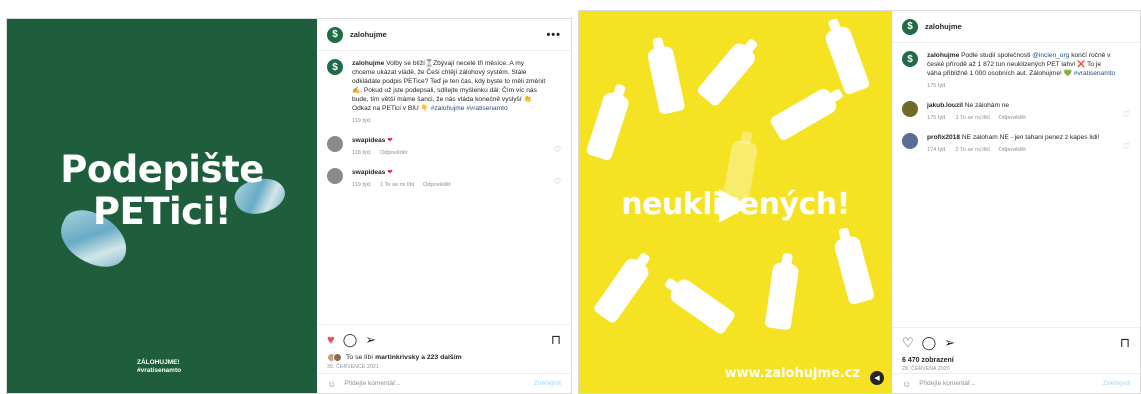 This screenshot has height=394, width=1141. Describe the element at coordinates (877, 378) in the screenshot. I see `mute-icon: ◀` at that location.